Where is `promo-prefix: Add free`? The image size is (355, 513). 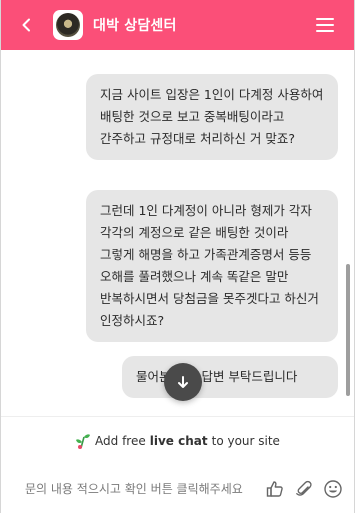 promo-prefix: Add free is located at coordinates (120, 440).